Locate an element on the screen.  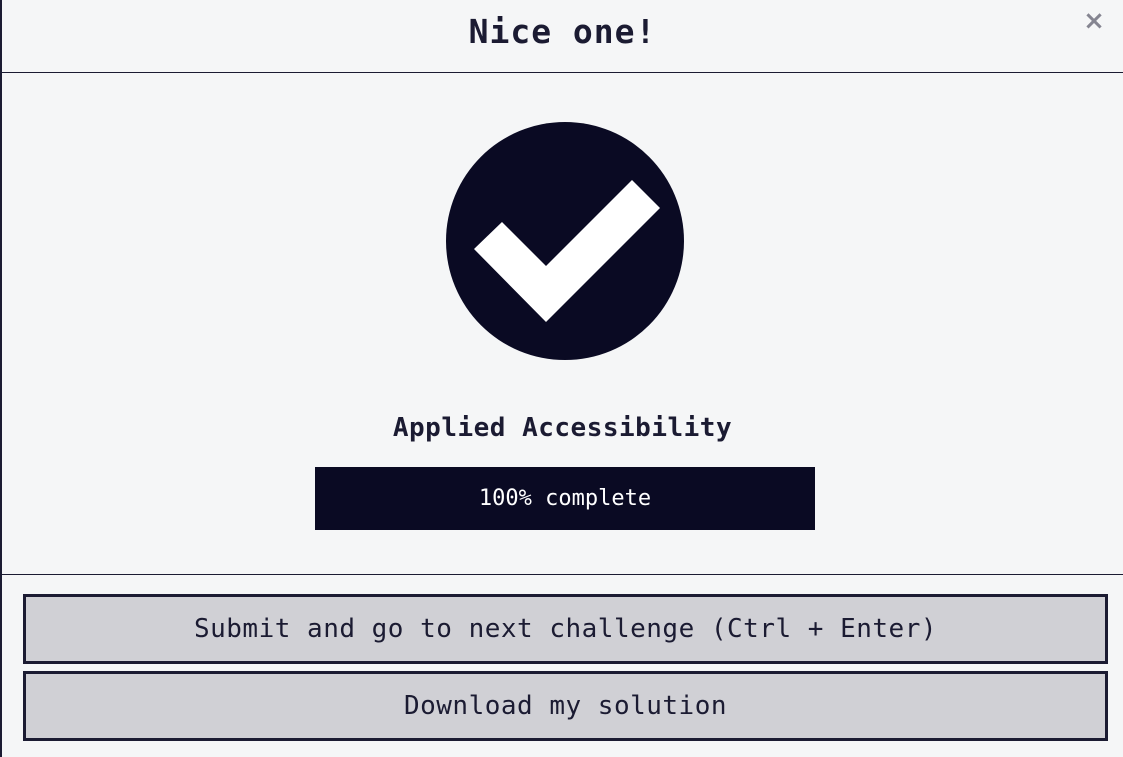
download-solution-button: Download my solution is located at coordinates (565, 706).